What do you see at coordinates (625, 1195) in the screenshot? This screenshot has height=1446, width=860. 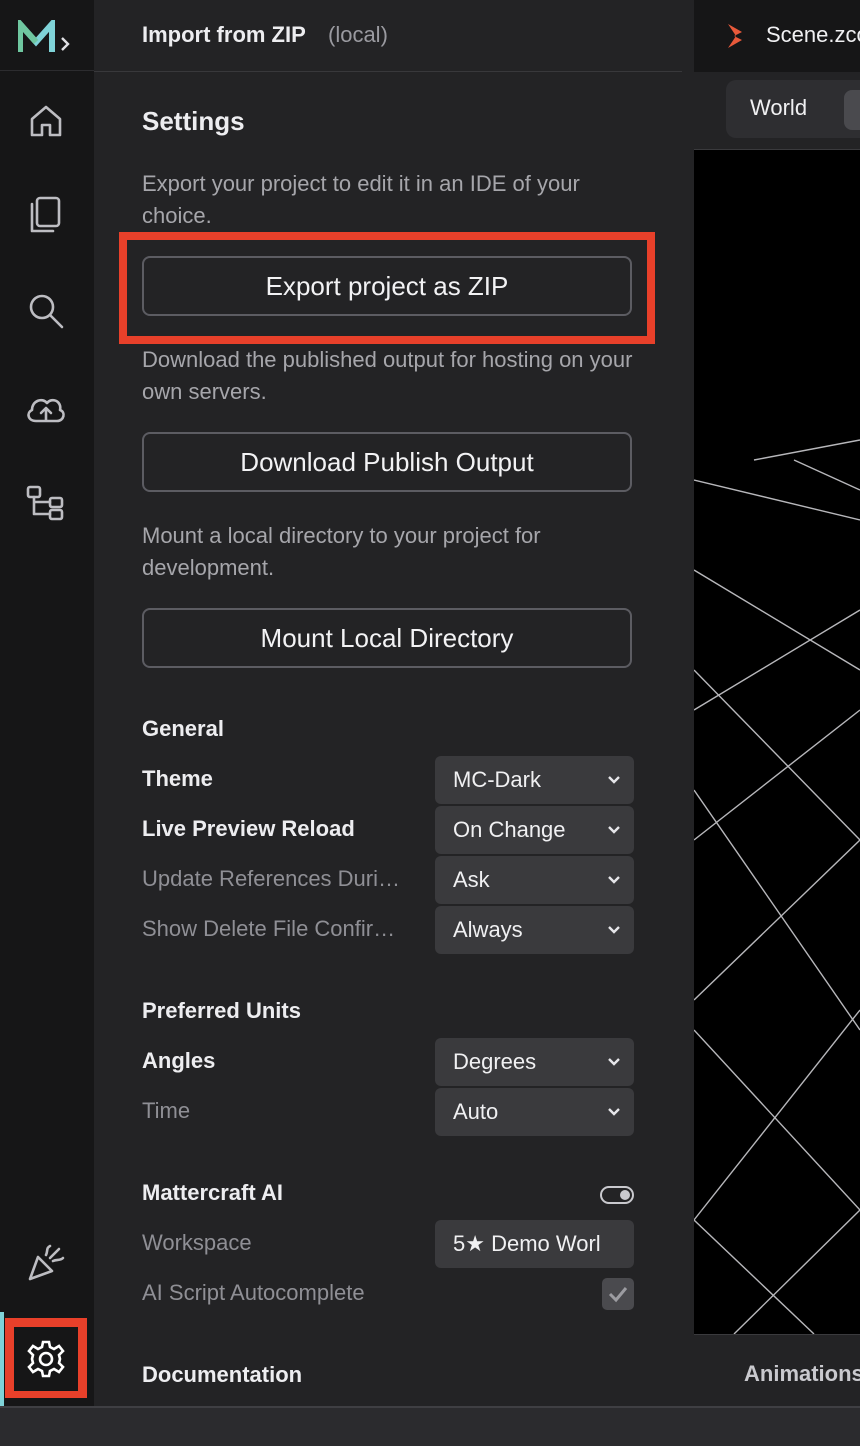 I see `toggle-knob` at bounding box center [625, 1195].